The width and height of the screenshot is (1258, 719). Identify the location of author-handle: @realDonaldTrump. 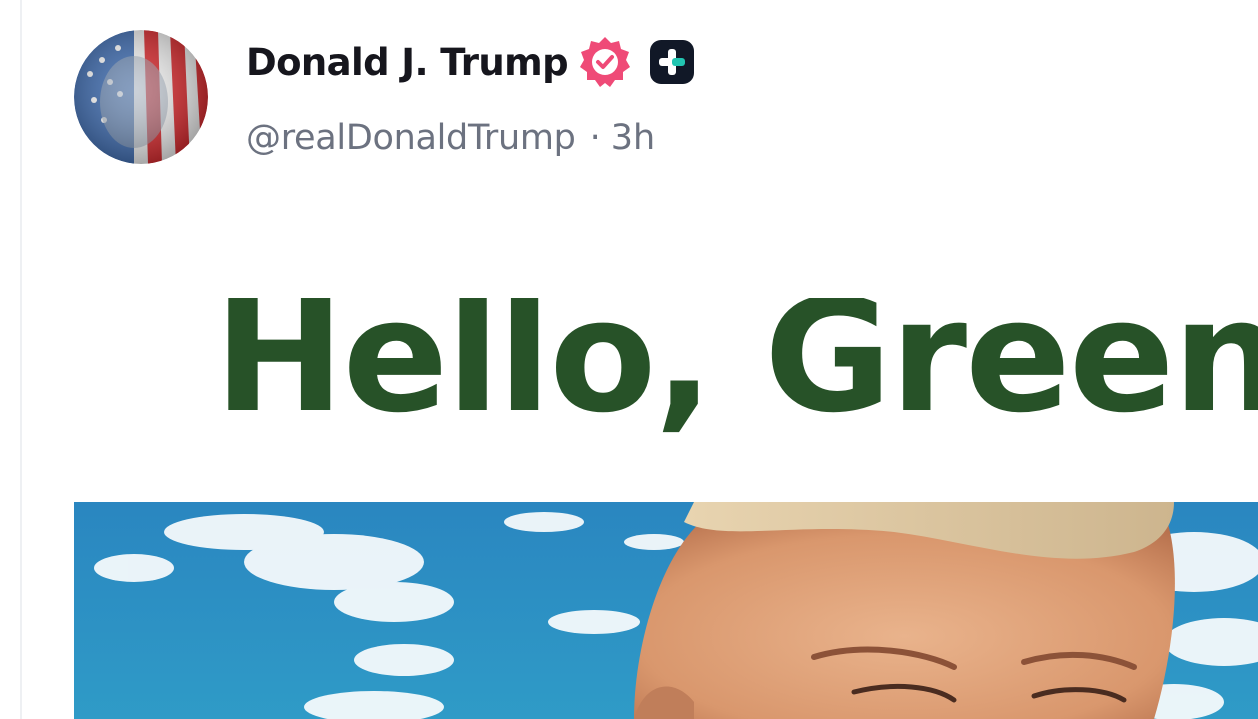
(411, 138).